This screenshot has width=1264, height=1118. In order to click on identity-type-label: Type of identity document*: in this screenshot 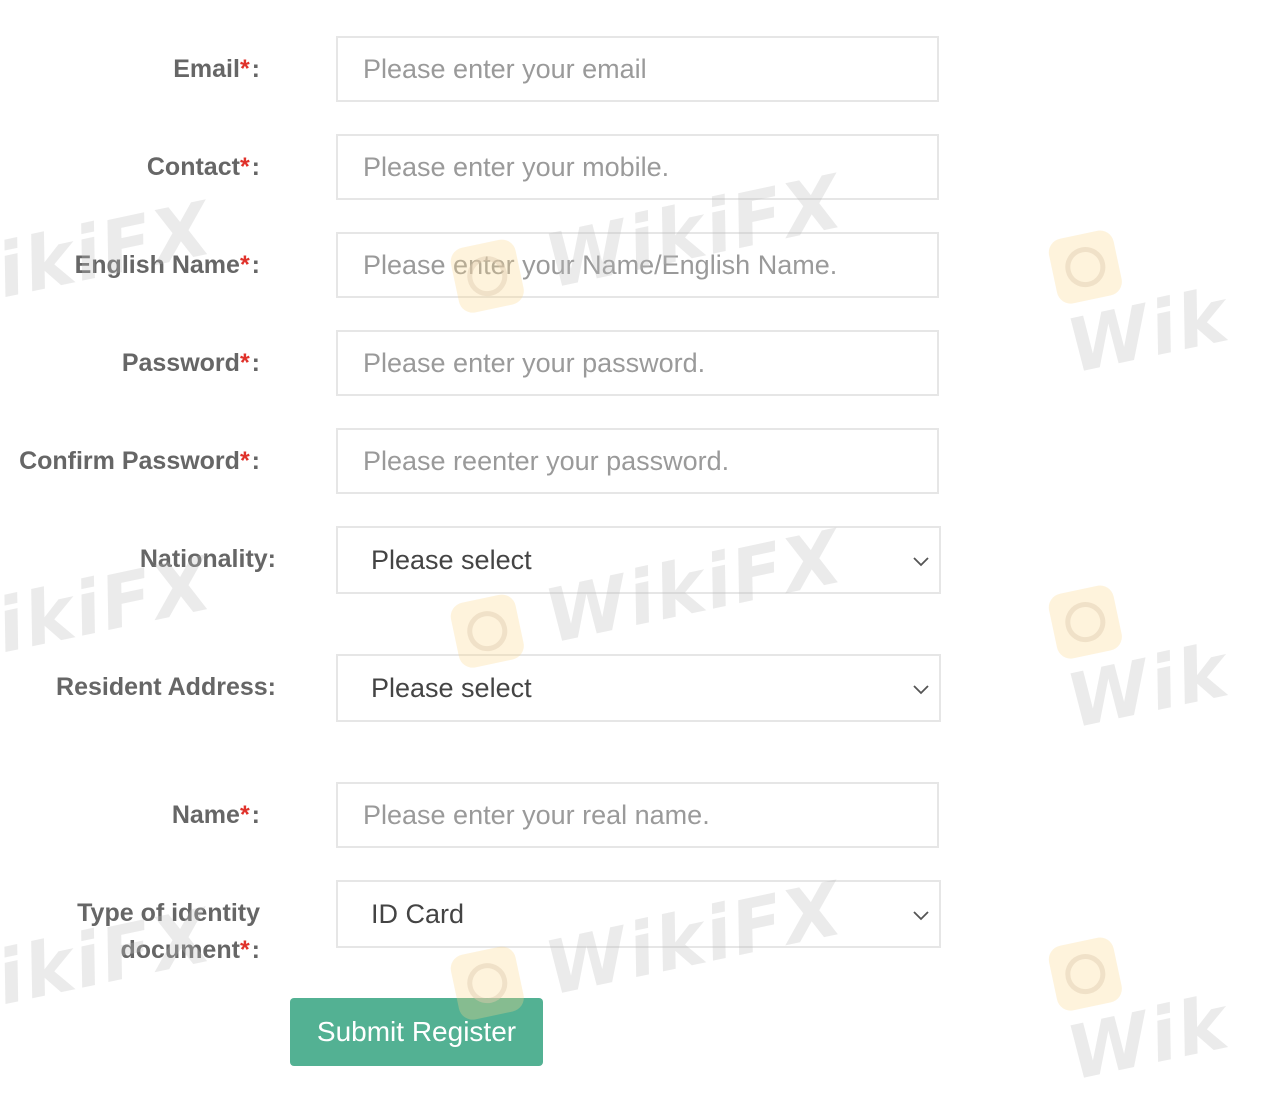, I will do `click(168, 931)`.